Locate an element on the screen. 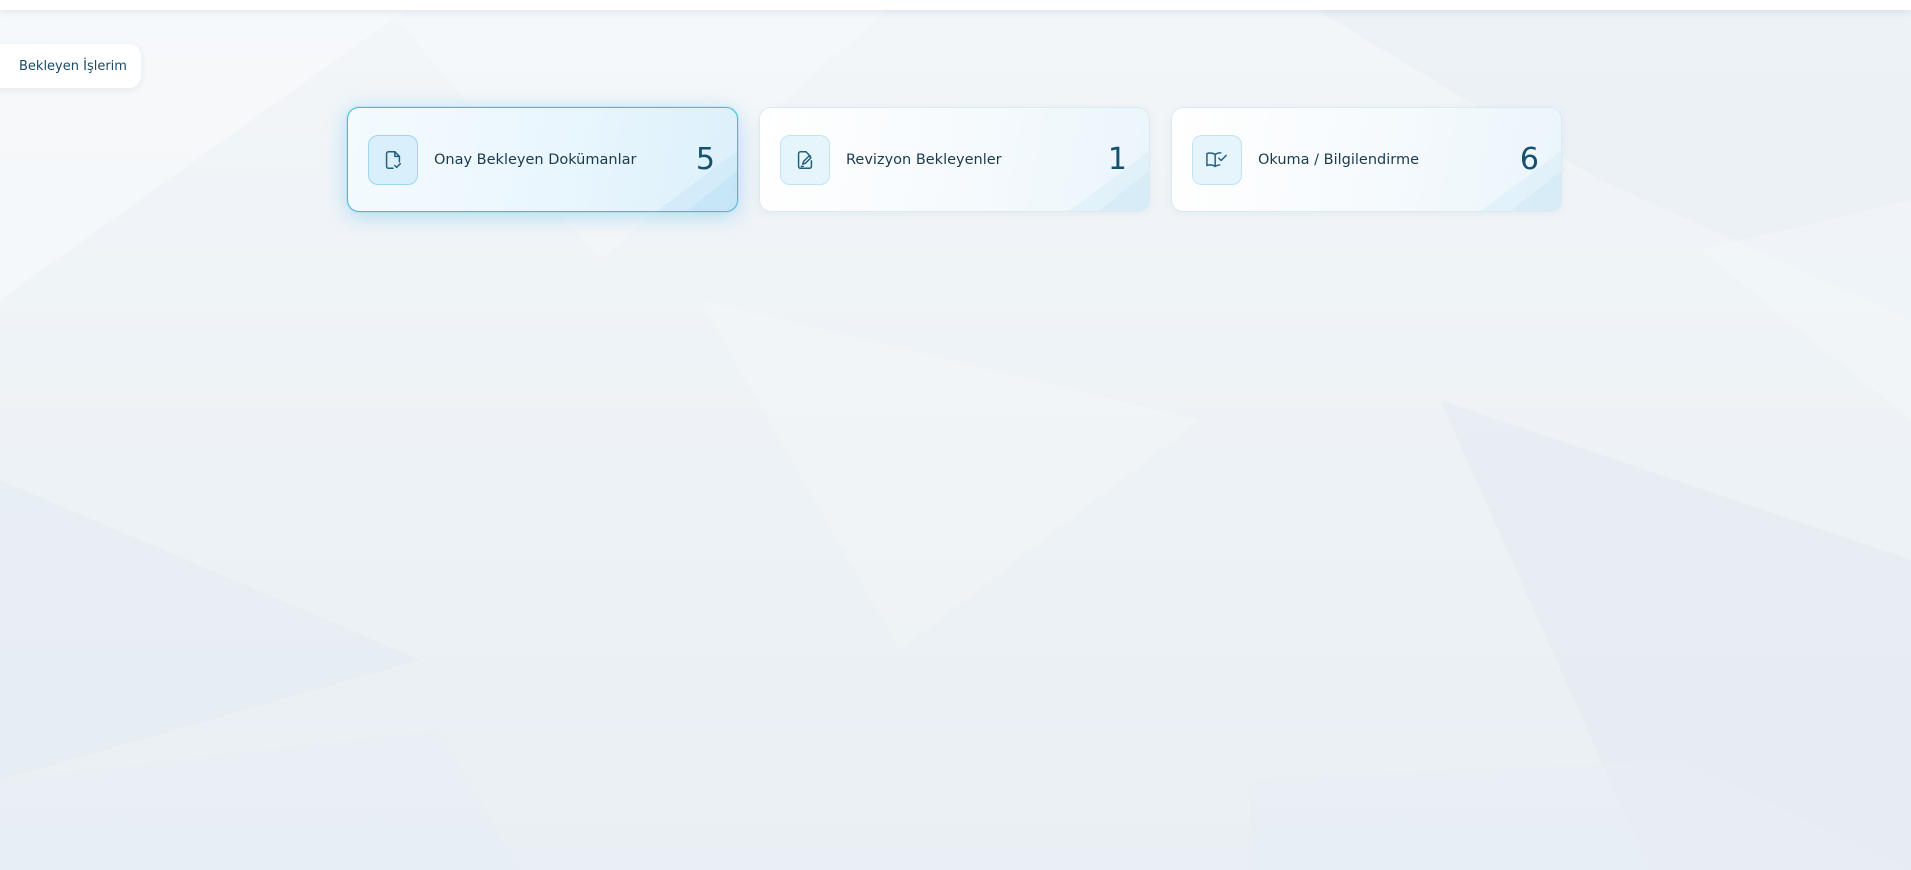  top-bar is located at coordinates (955, 5).